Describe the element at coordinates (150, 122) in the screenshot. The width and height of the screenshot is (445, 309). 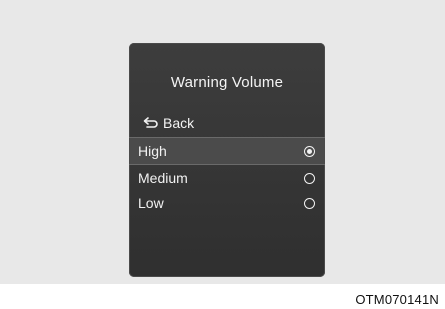
I see `back-arrow-icon` at that location.